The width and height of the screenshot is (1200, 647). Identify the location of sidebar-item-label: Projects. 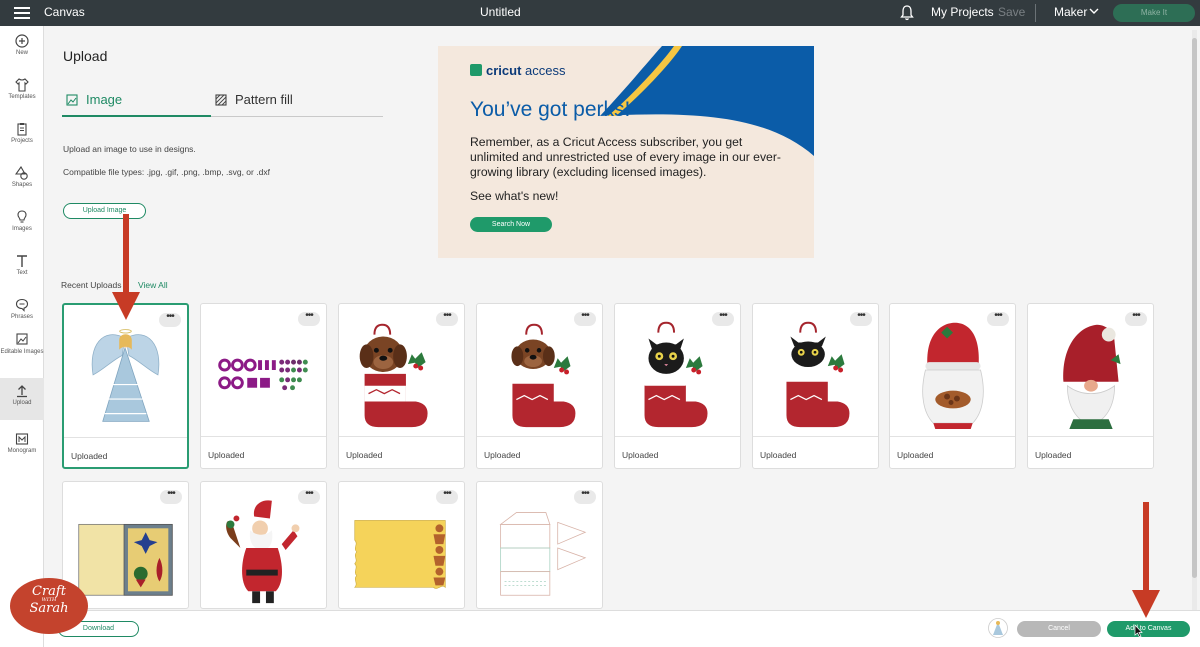
(22, 141).